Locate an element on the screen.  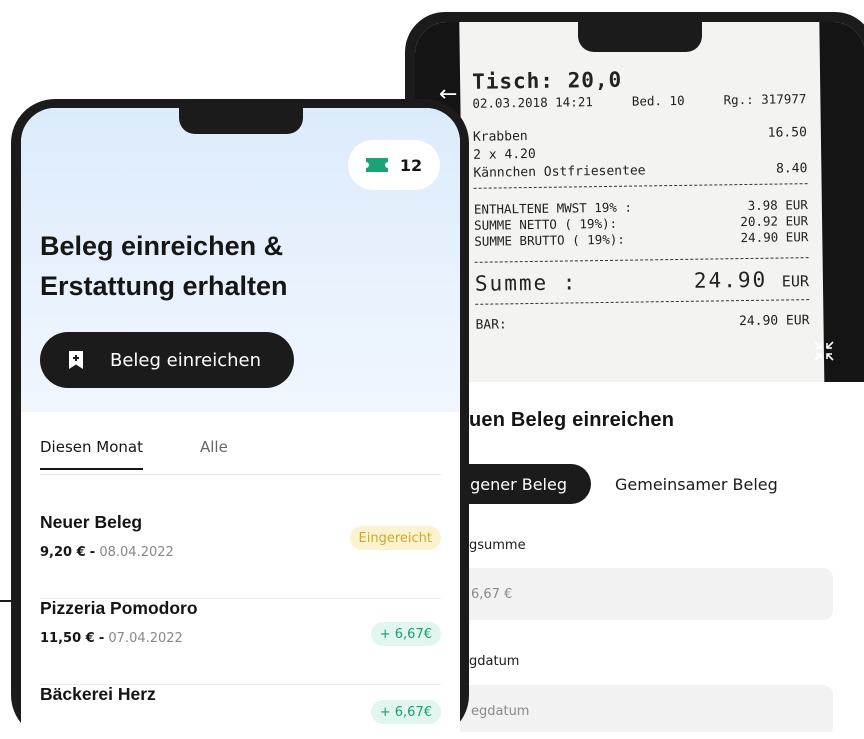
ticket-count: 12 is located at coordinates (411, 165).